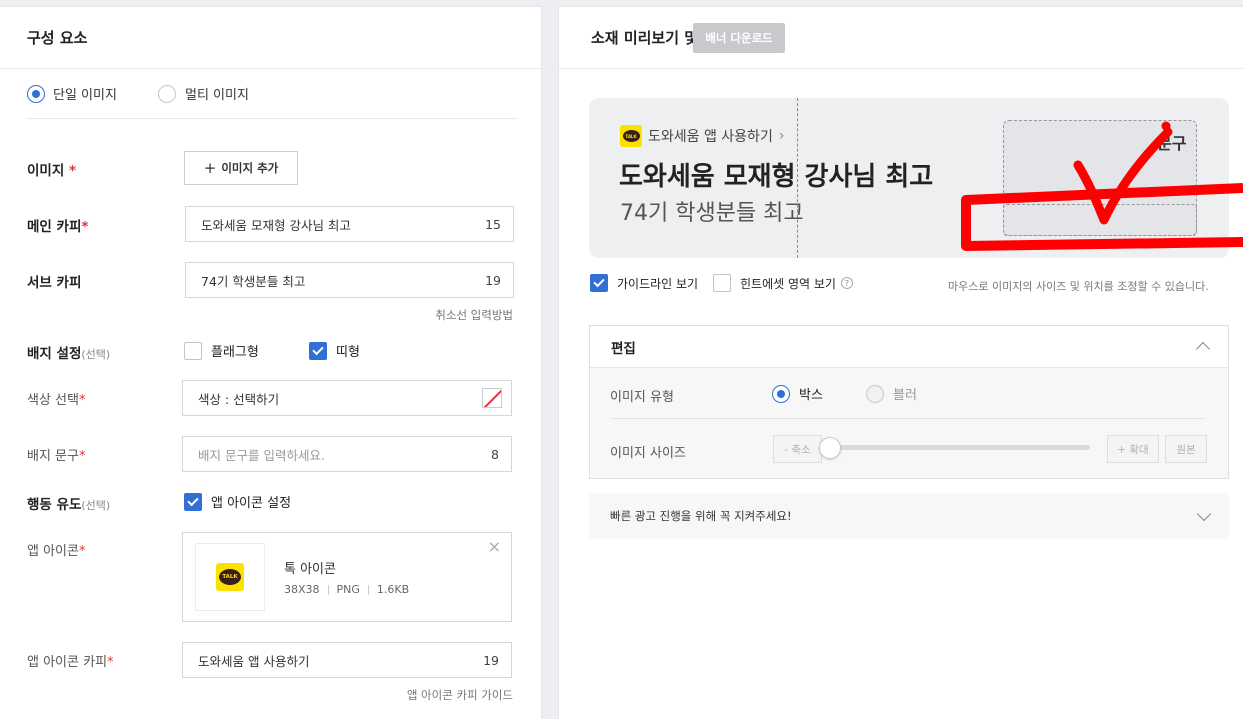 Image resolution: width=1243 pixels, height=719 pixels. I want to click on guideline-vertical, so click(797, 178).